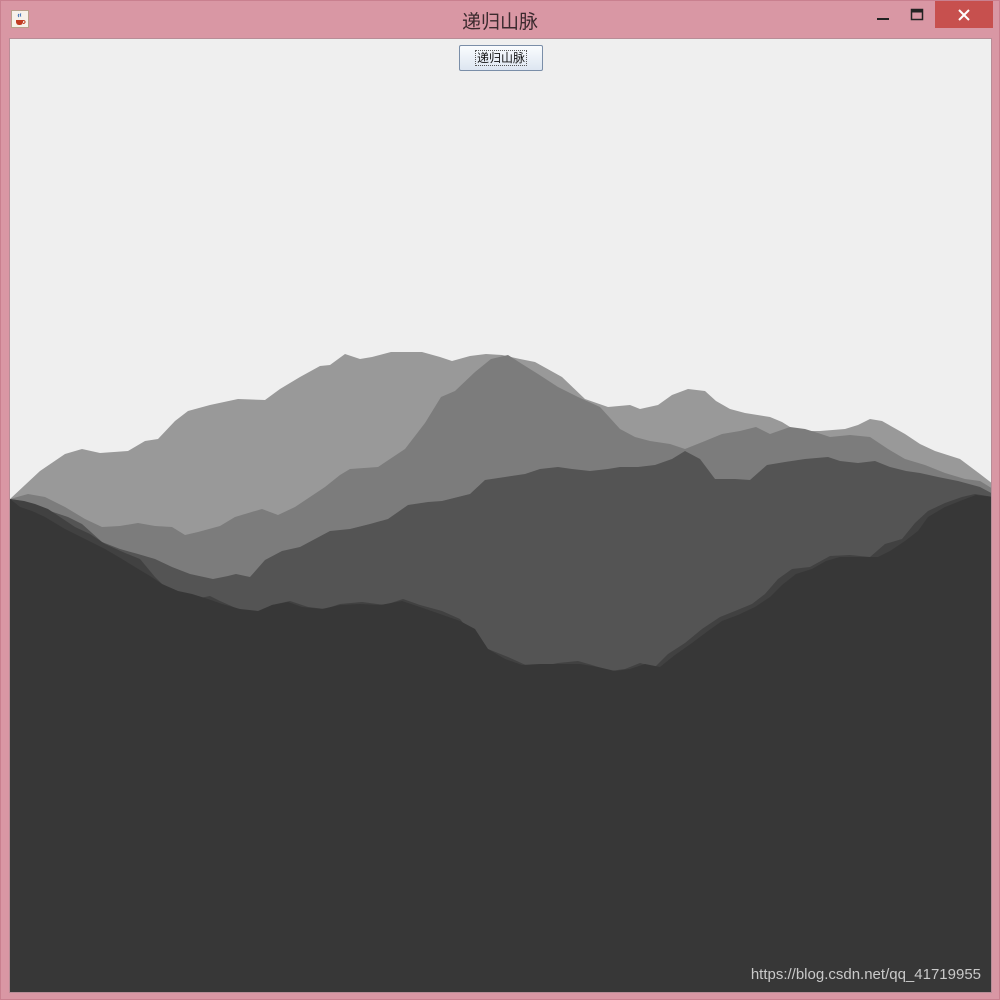 The height and width of the screenshot is (1000, 1000). I want to click on window-title: 递归山脉, so click(499, 22).